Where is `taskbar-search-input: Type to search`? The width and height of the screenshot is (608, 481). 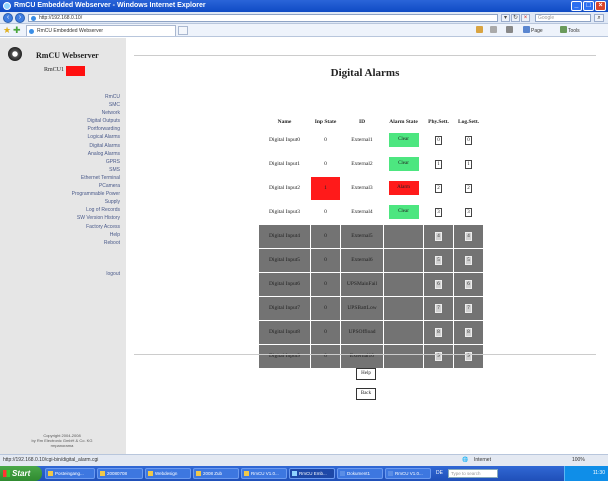 taskbar-search-input: Type to search is located at coordinates (473, 473).